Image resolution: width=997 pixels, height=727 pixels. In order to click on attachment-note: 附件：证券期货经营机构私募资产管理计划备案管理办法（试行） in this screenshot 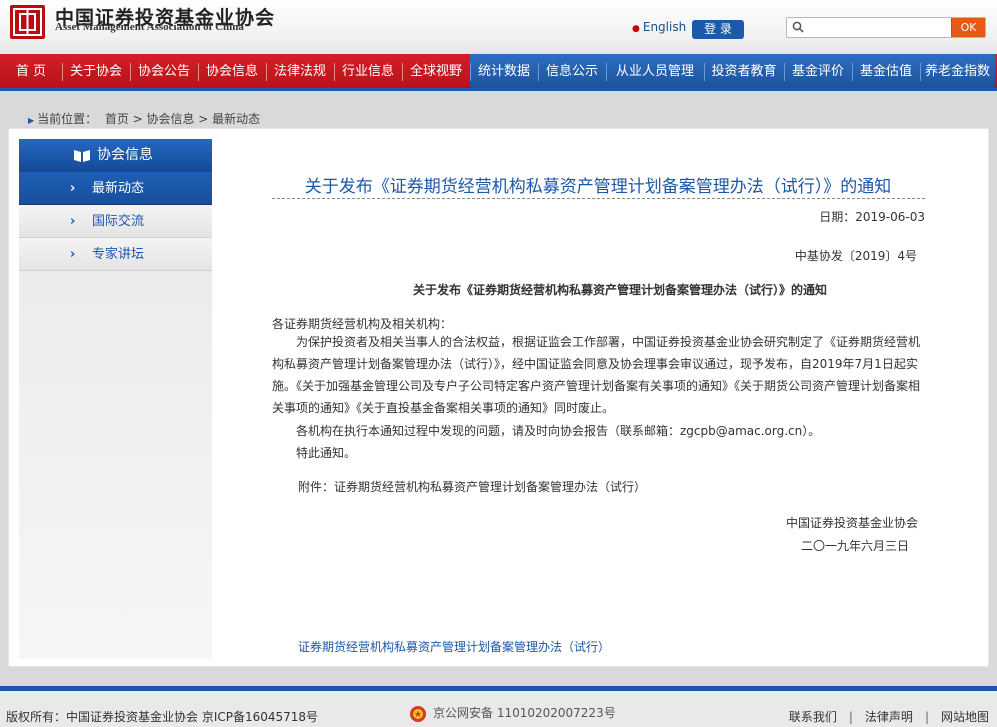, I will do `click(472, 487)`.